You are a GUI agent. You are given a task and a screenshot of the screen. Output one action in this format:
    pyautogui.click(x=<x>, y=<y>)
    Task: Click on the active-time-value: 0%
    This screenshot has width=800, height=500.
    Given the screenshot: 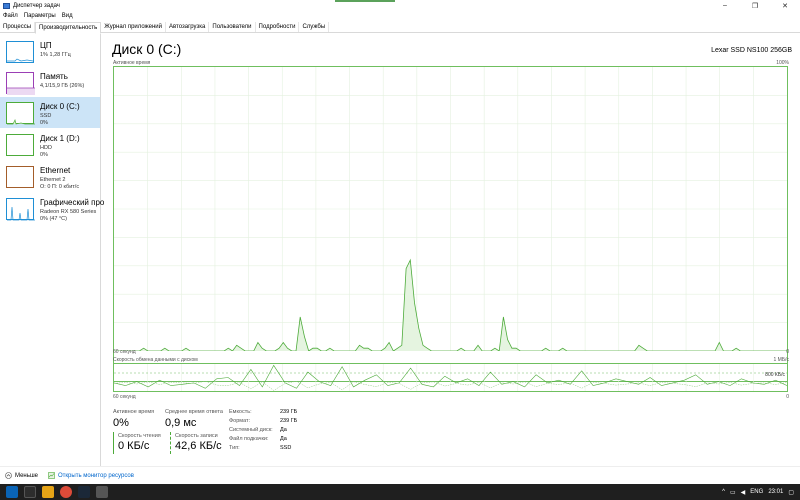 What is the action you would take?
    pyautogui.click(x=121, y=423)
    